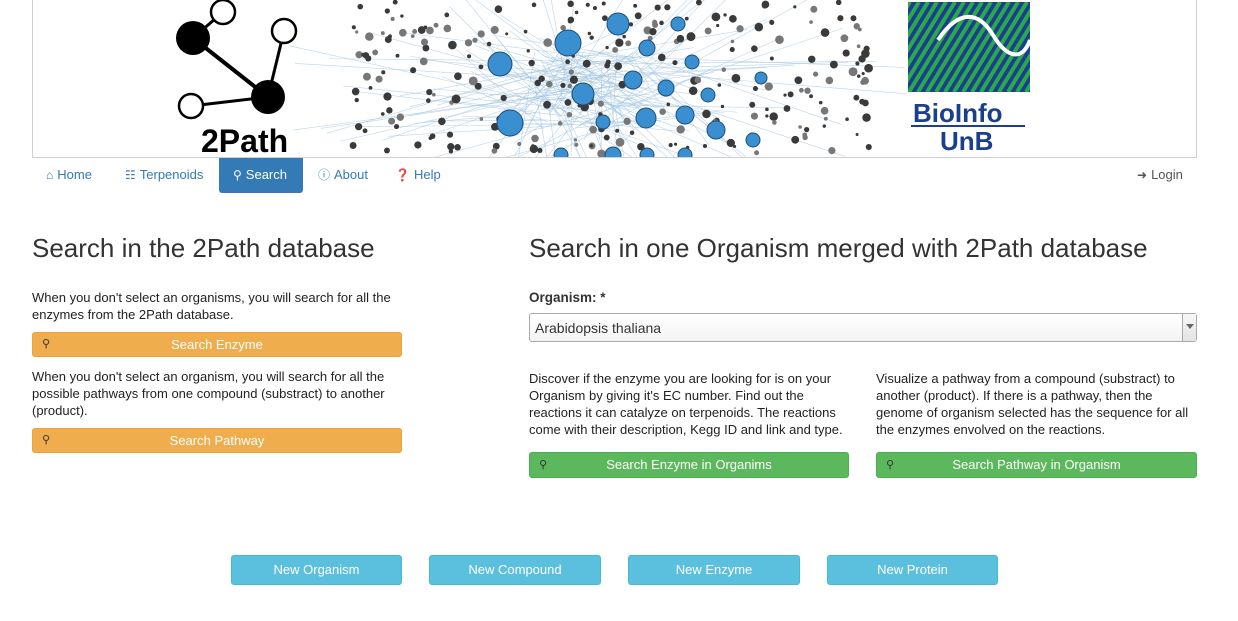  Describe the element at coordinates (863, 327) in the screenshot. I see `organism-select: Arabidopsis thaliana` at that location.